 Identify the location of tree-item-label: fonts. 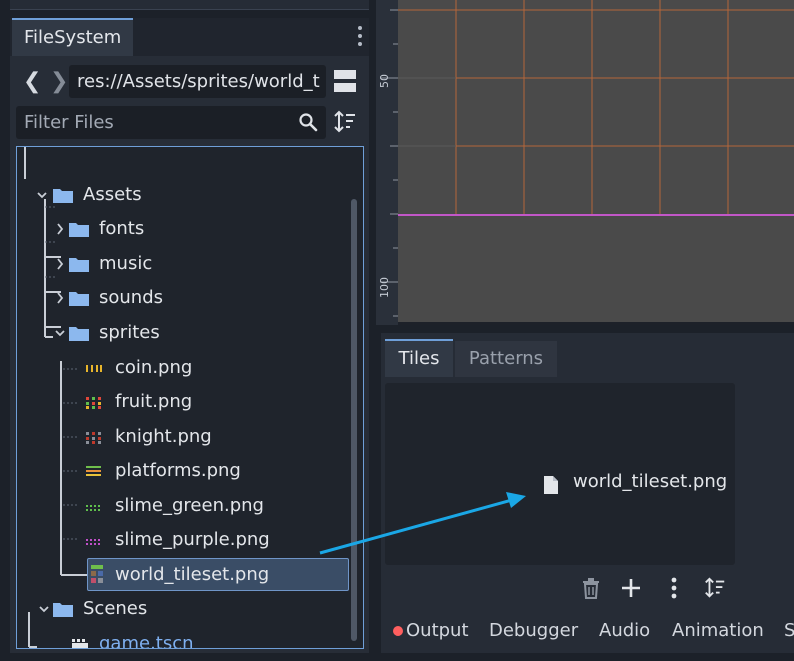
(122, 228).